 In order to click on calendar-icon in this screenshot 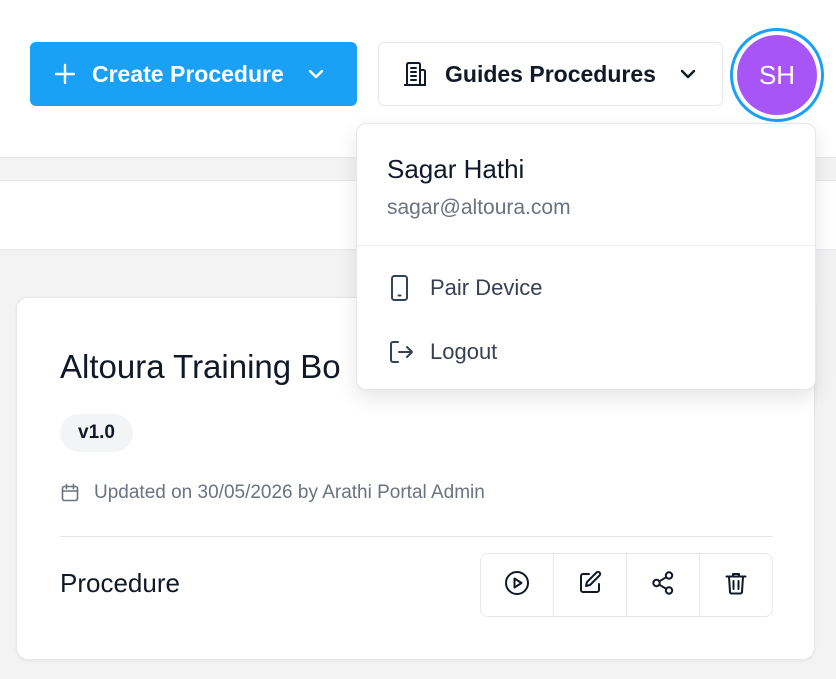, I will do `click(70, 493)`.